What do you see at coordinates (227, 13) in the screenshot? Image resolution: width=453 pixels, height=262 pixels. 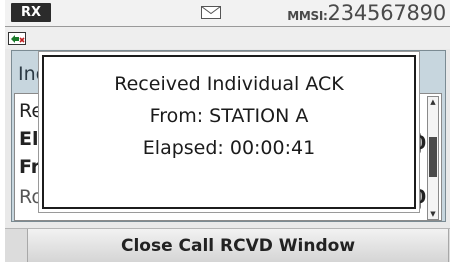 I see `status-bar: RX MMSI:234567890` at bounding box center [227, 13].